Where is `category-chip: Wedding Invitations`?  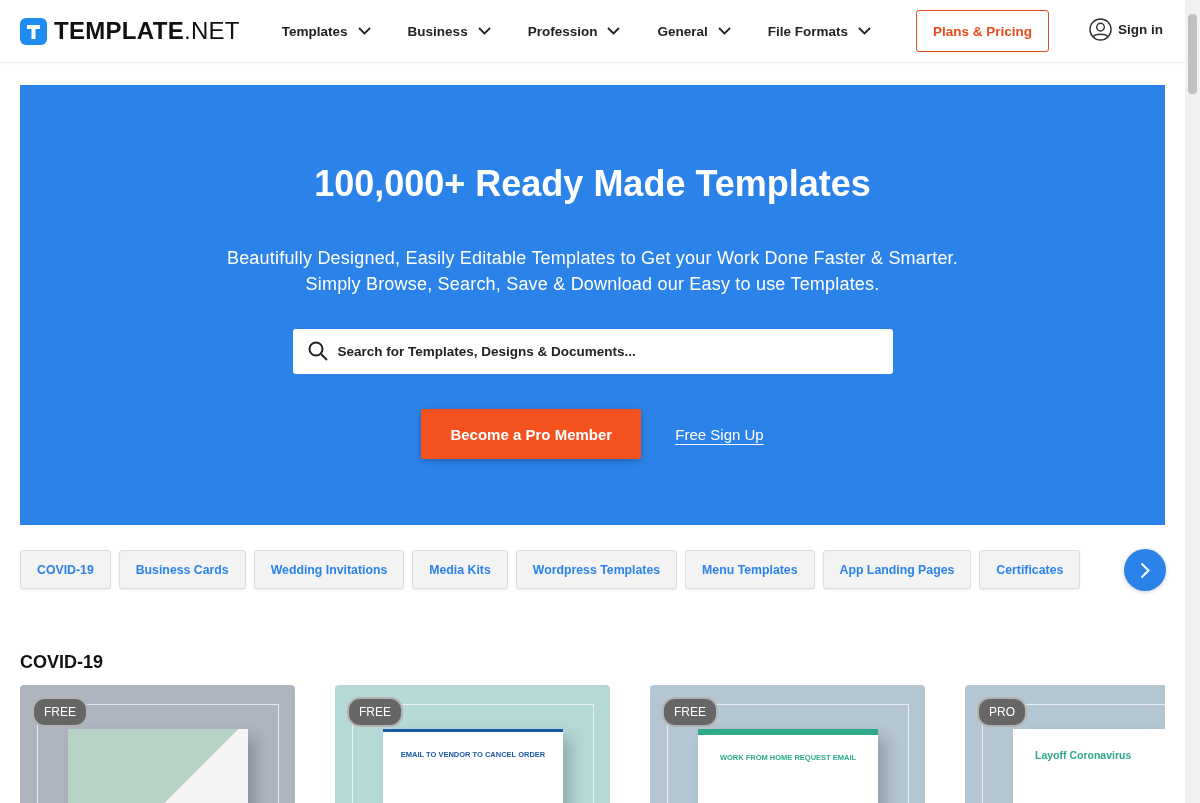
category-chip: Wedding Invitations is located at coordinates (329, 569).